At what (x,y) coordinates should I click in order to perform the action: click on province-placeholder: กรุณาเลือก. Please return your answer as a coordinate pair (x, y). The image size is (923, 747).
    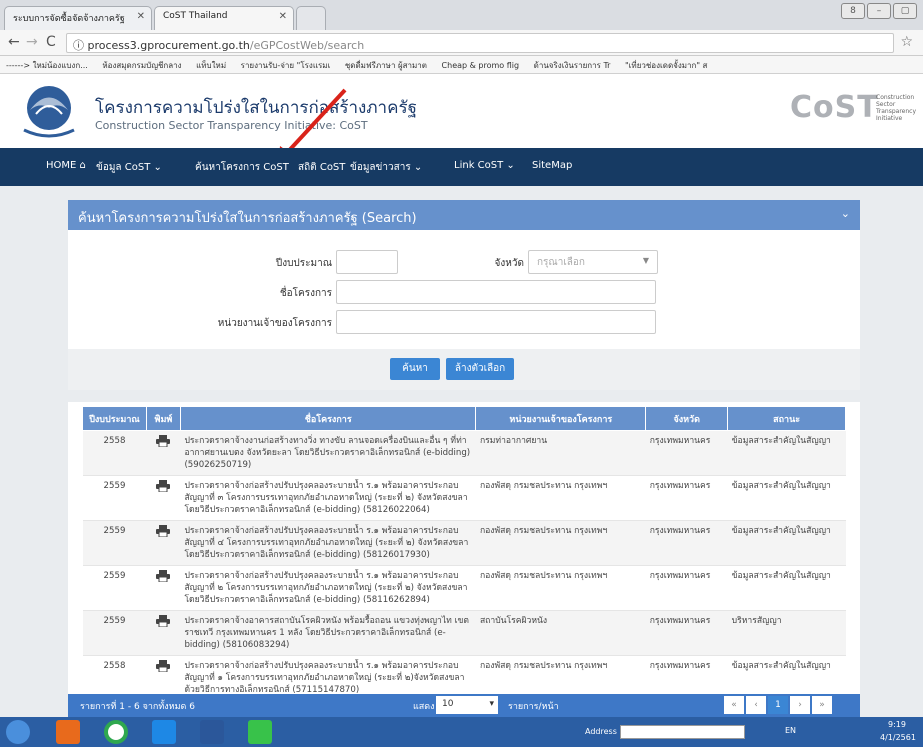
    Looking at the image, I should click on (561, 262).